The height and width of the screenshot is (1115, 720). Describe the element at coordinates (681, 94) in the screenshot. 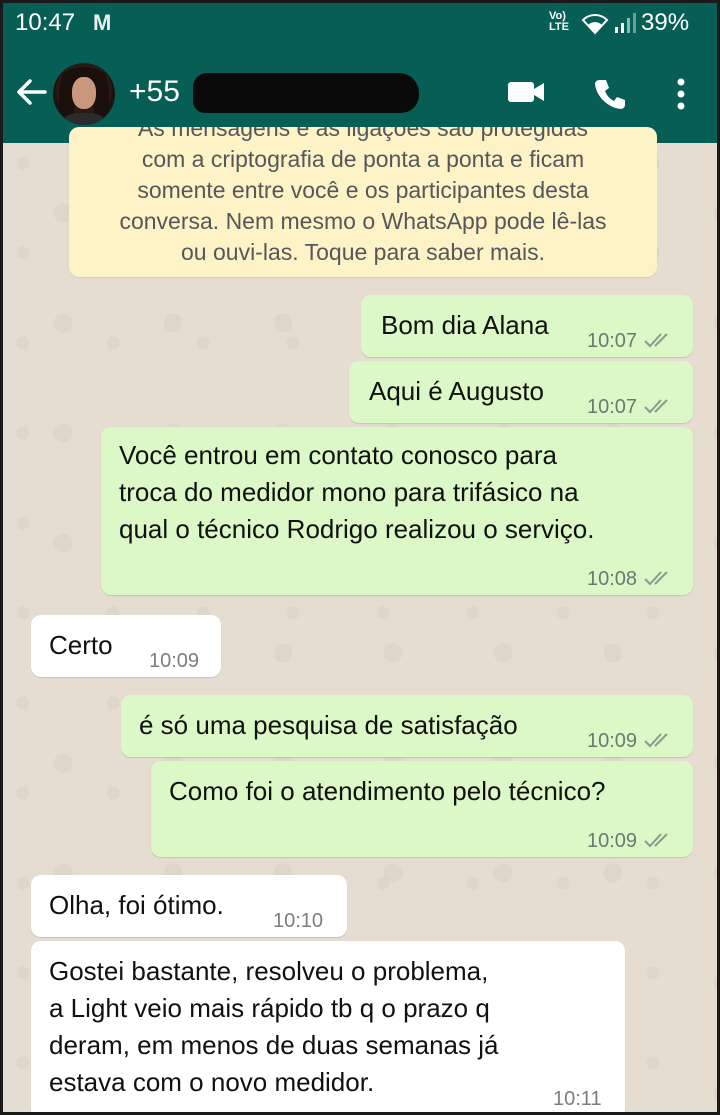

I see `more-options-icon` at that location.